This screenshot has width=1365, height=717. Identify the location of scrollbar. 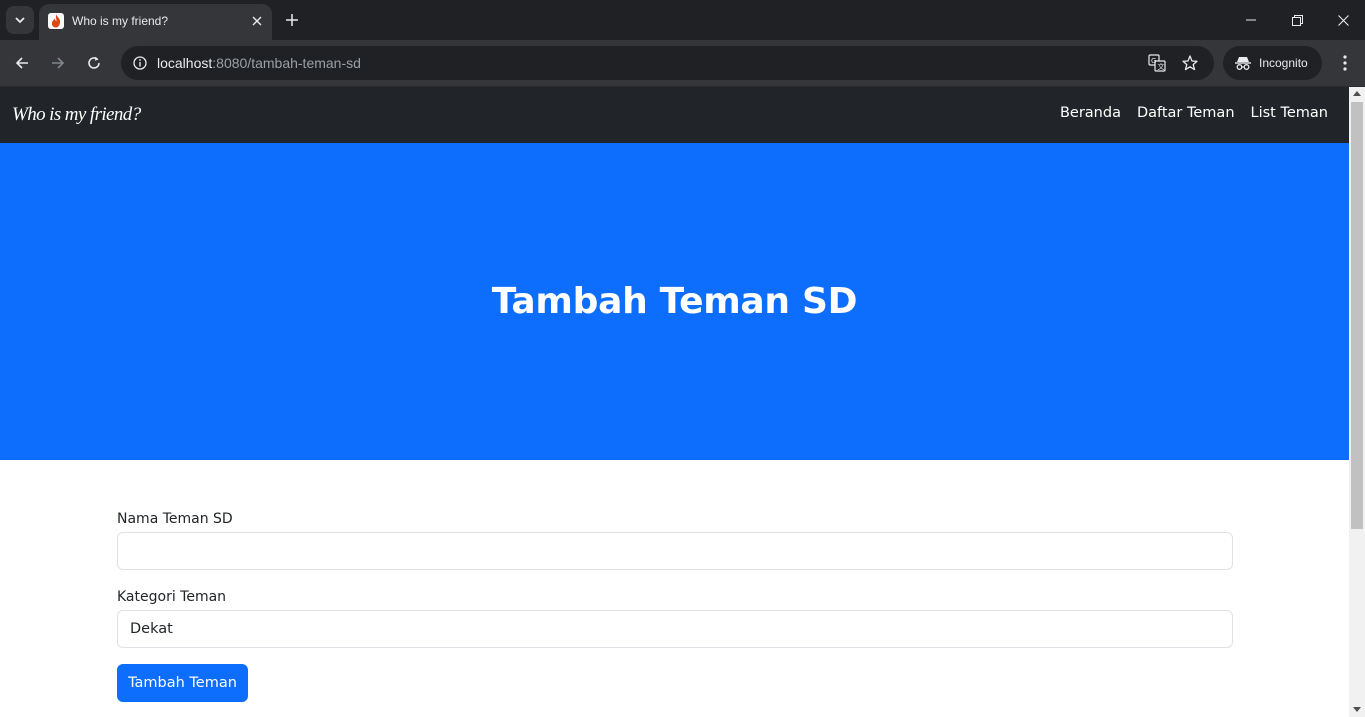
(1357, 402).